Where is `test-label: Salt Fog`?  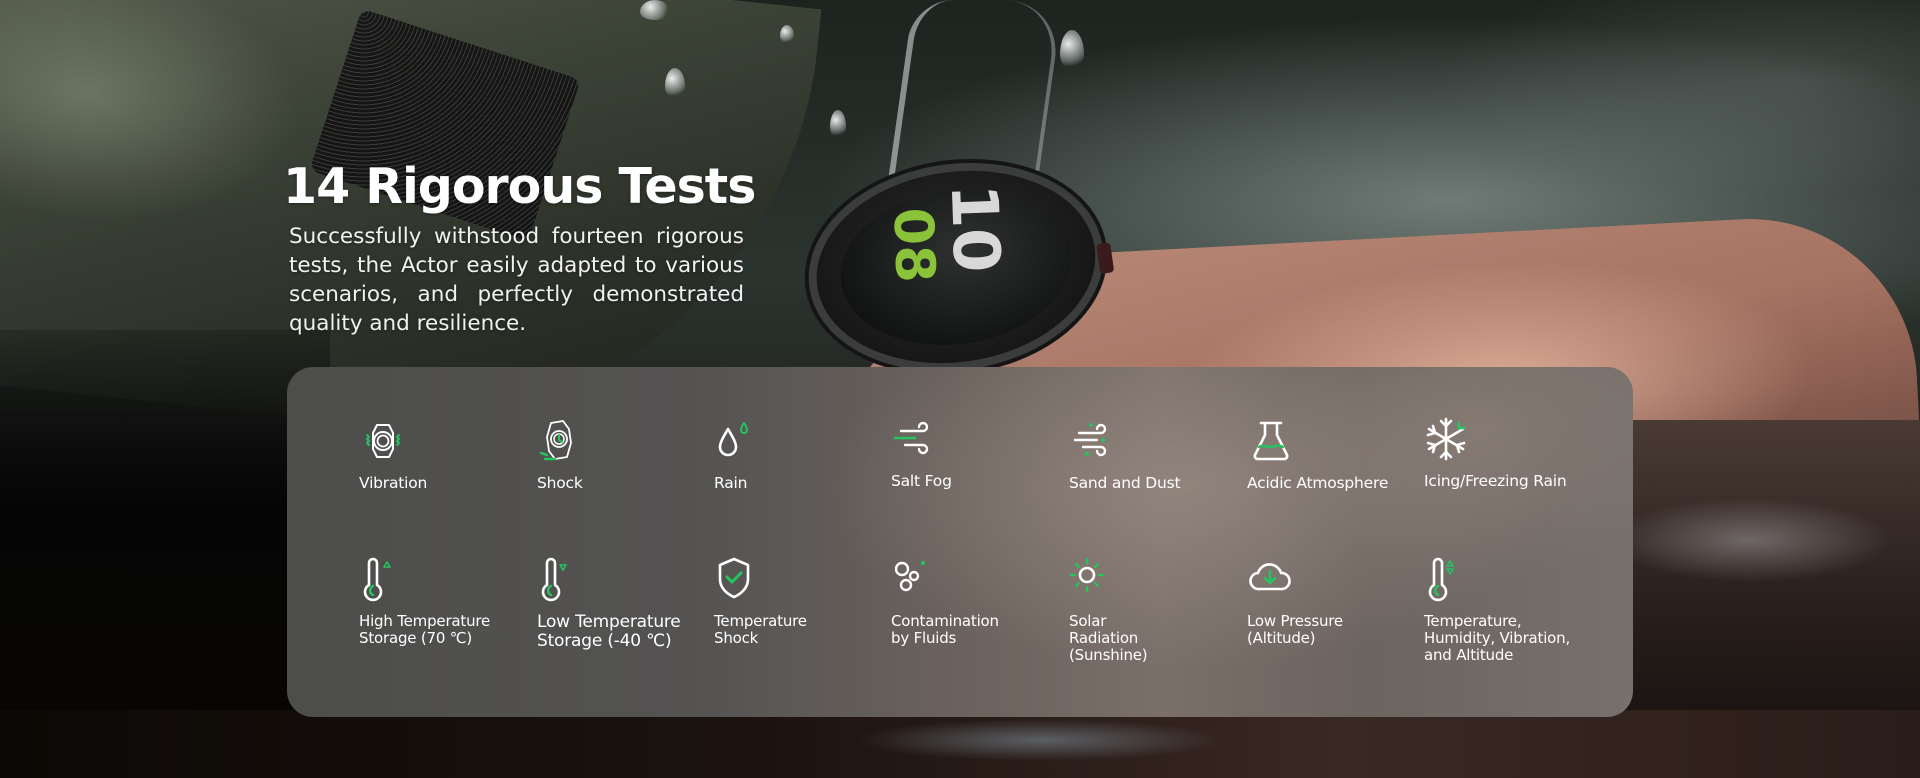 test-label: Salt Fog is located at coordinates (921, 481).